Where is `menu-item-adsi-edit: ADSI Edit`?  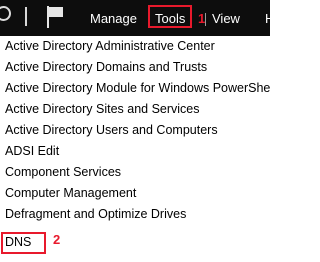 menu-item-adsi-edit: ADSI Edit is located at coordinates (32, 151).